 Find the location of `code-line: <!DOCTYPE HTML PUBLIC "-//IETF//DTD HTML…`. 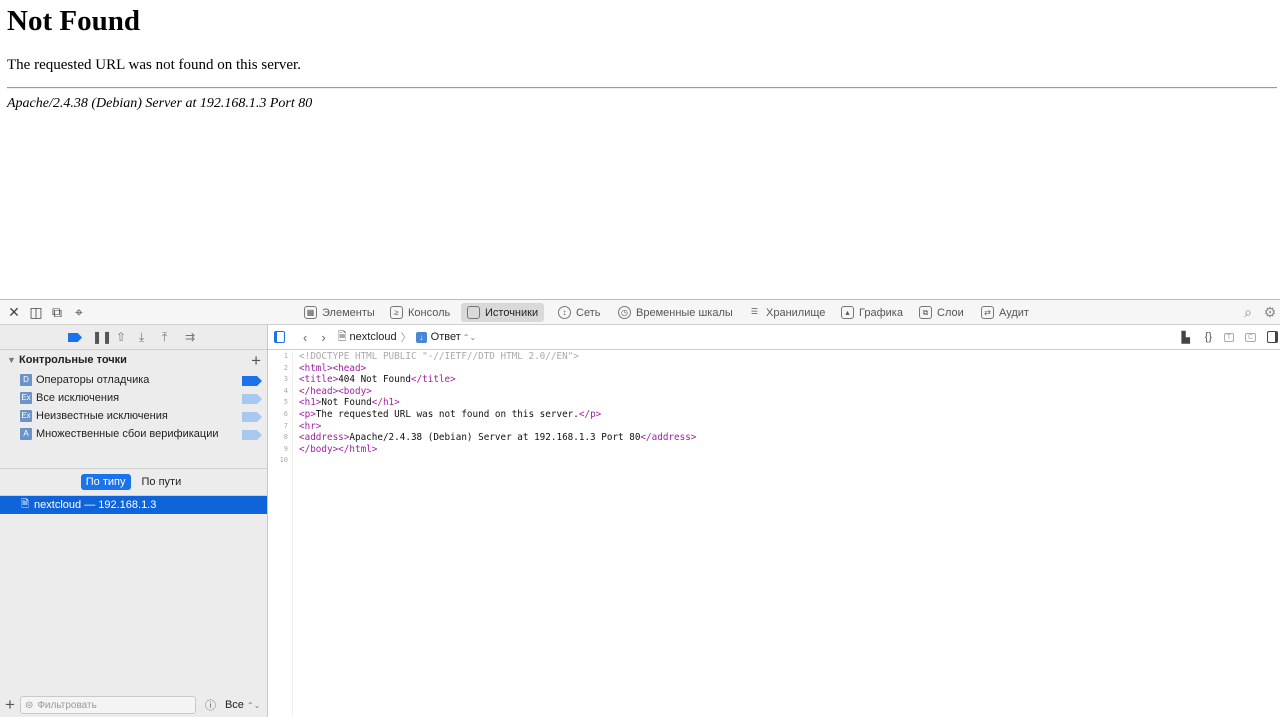

code-line: <!DOCTYPE HTML PUBLIC "-//IETF//DTD HTML… is located at coordinates (497, 357).